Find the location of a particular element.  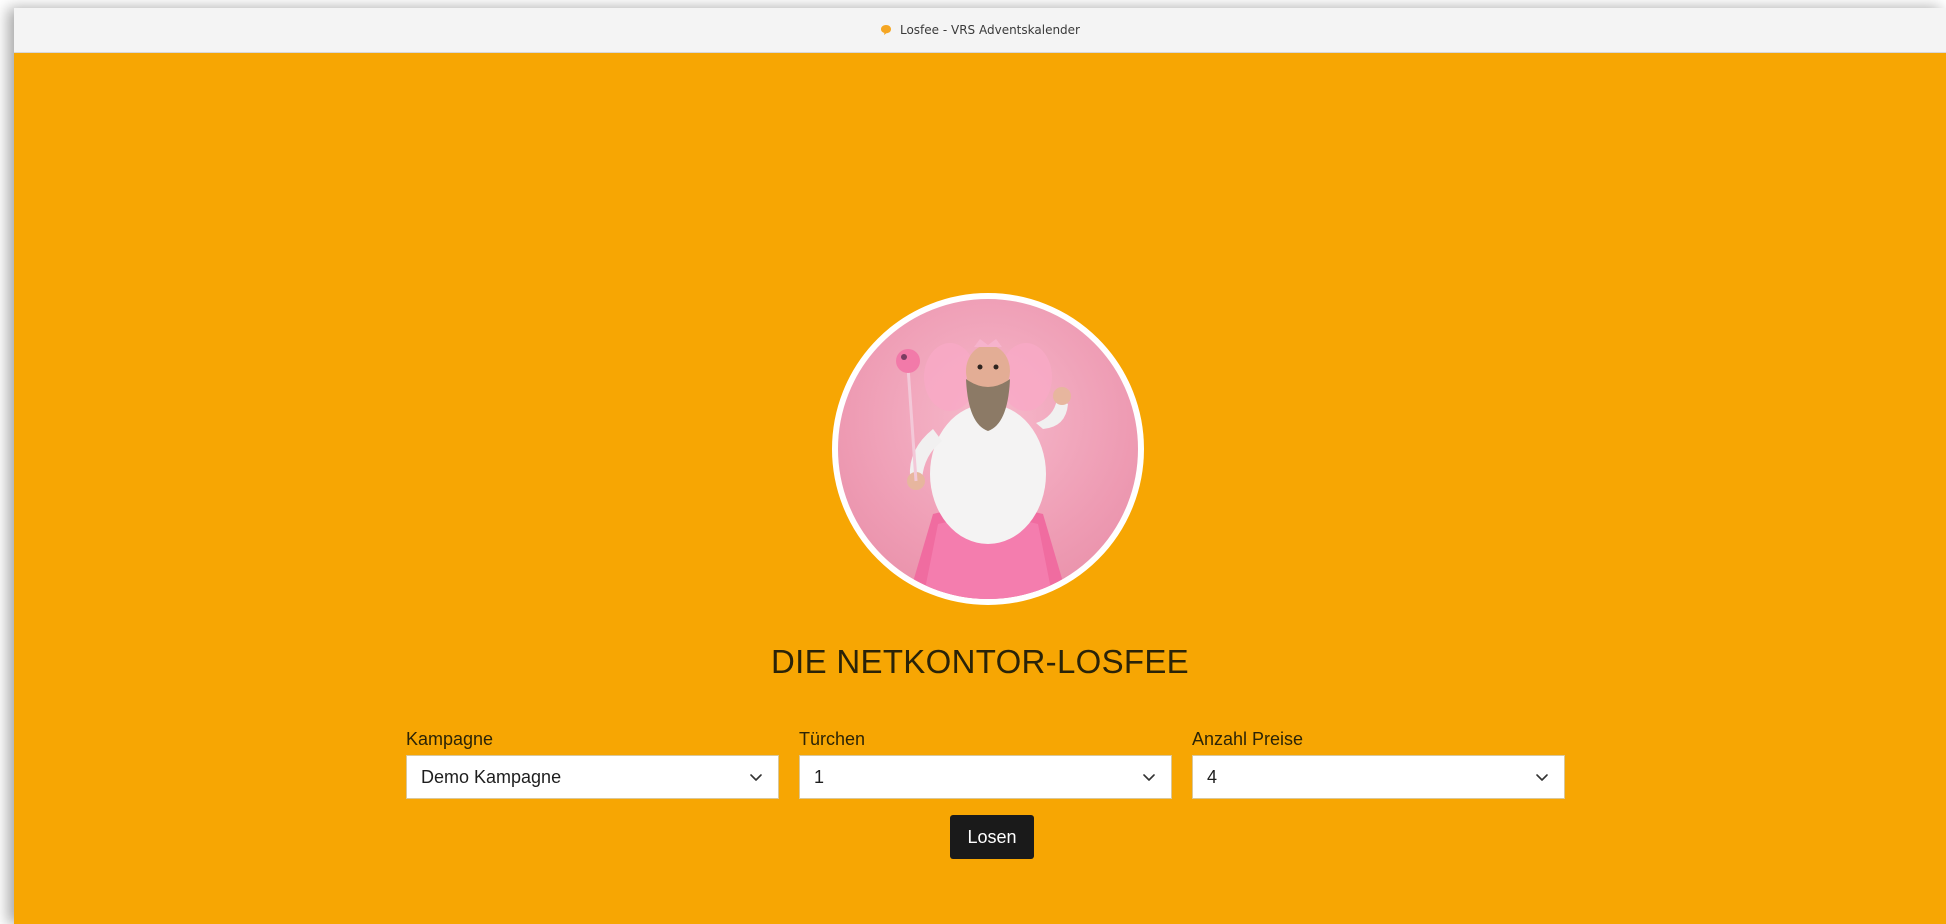

door-select: 1 is located at coordinates (985, 777).